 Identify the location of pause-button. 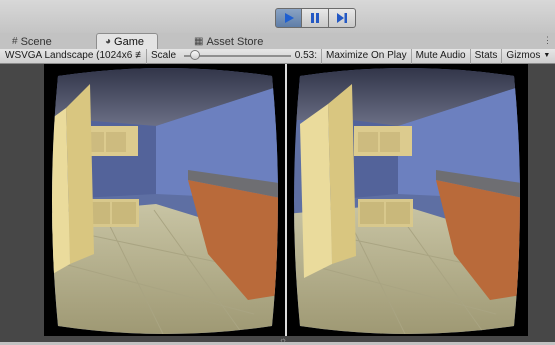
(315, 18).